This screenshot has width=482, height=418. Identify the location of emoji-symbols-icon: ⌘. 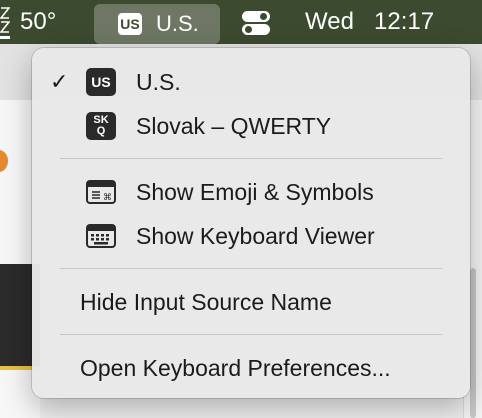
(101, 192).